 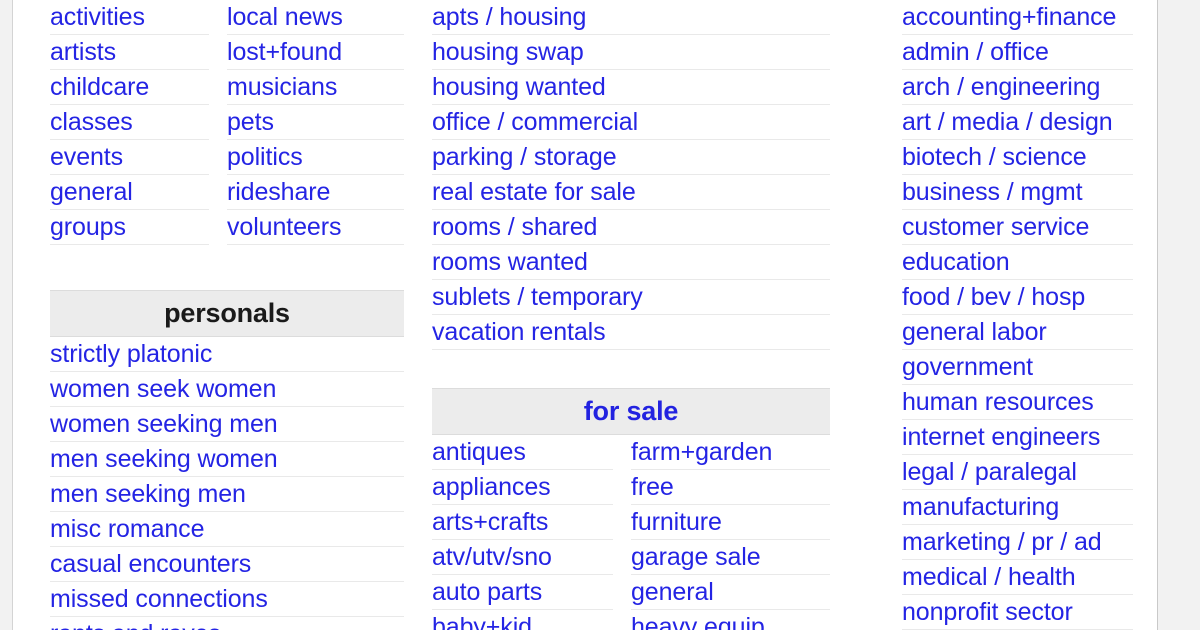 I want to click on category-link: childcare, so click(x=129, y=87).